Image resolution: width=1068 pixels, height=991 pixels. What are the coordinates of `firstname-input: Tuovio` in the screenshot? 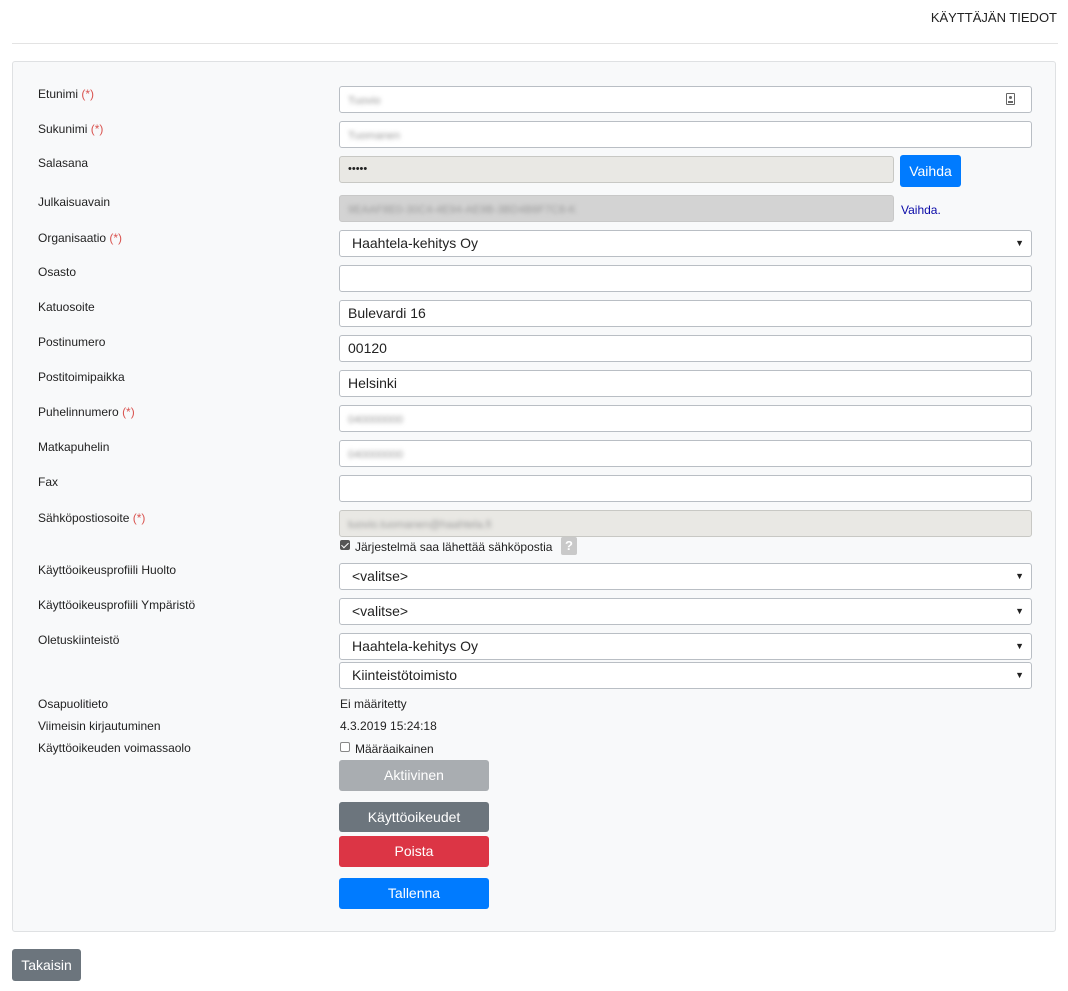 It's located at (685, 99).